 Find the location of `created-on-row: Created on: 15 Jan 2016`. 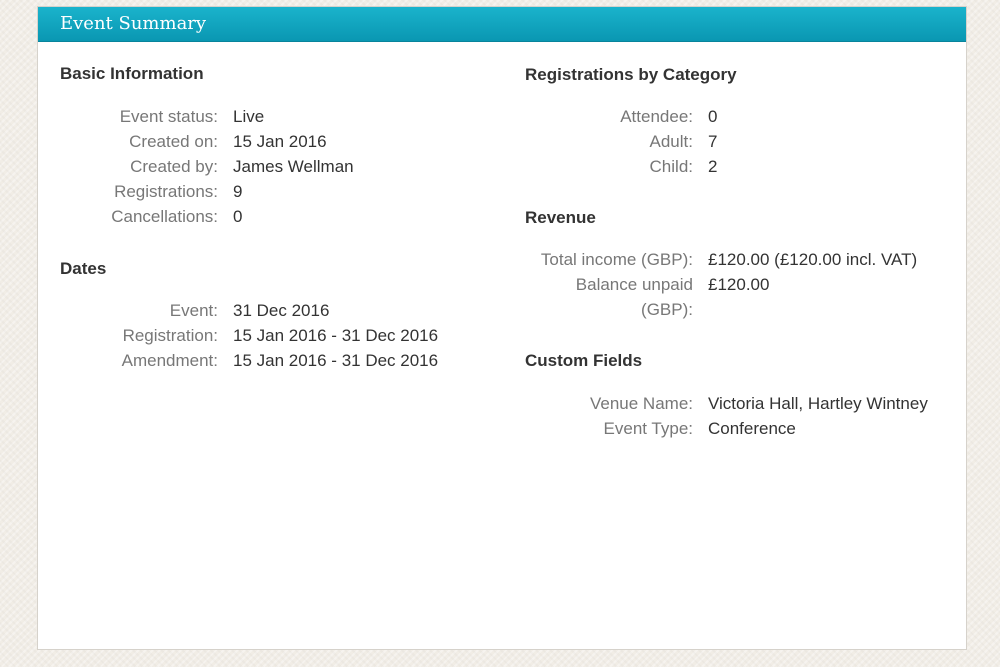

created-on-row: Created on: 15 Jan 2016 is located at coordinates (191, 141).